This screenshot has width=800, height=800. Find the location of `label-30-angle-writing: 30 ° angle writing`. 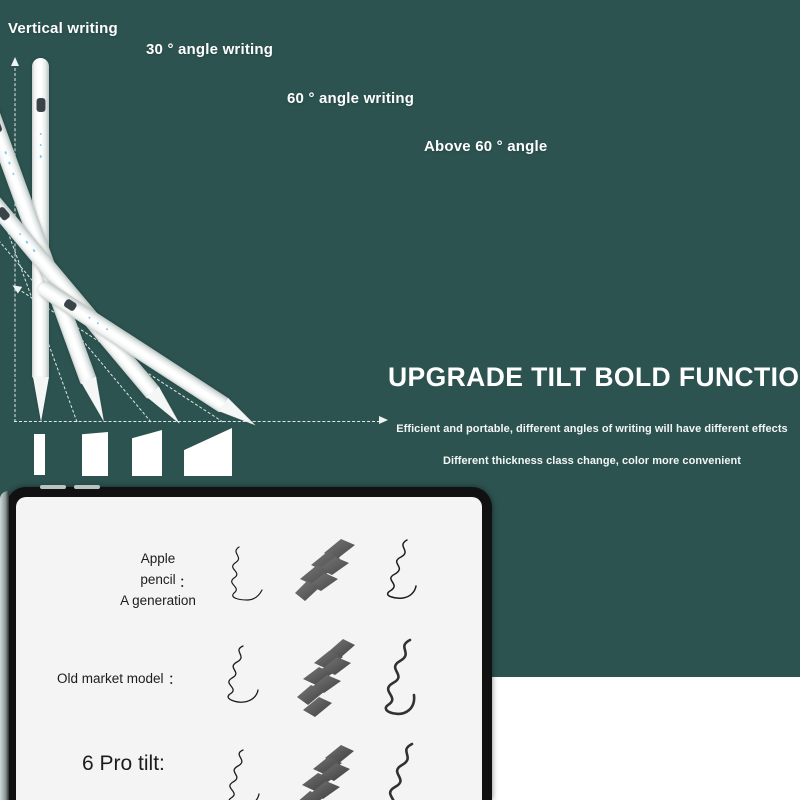

label-30-angle-writing: 30 ° angle writing is located at coordinates (210, 49).